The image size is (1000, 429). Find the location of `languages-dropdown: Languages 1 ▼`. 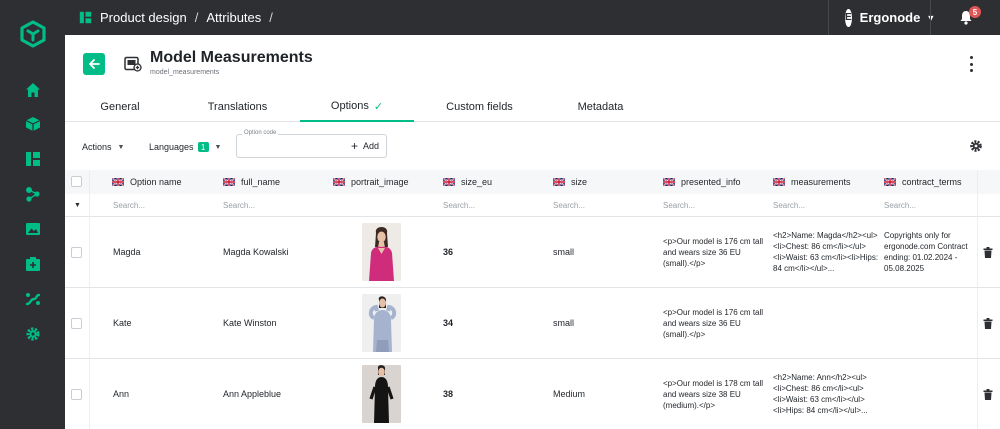

languages-dropdown: Languages 1 ▼ is located at coordinates (185, 147).